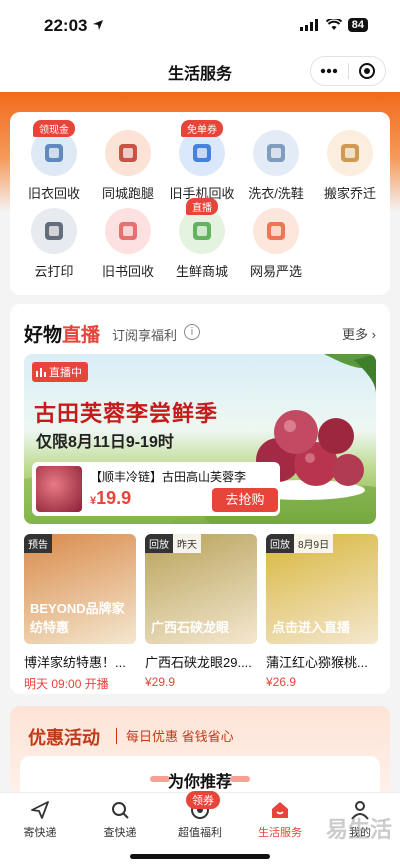 Image resolution: width=400 pixels, height=867 pixels. I want to click on service-label: 网易严选, so click(275, 271).